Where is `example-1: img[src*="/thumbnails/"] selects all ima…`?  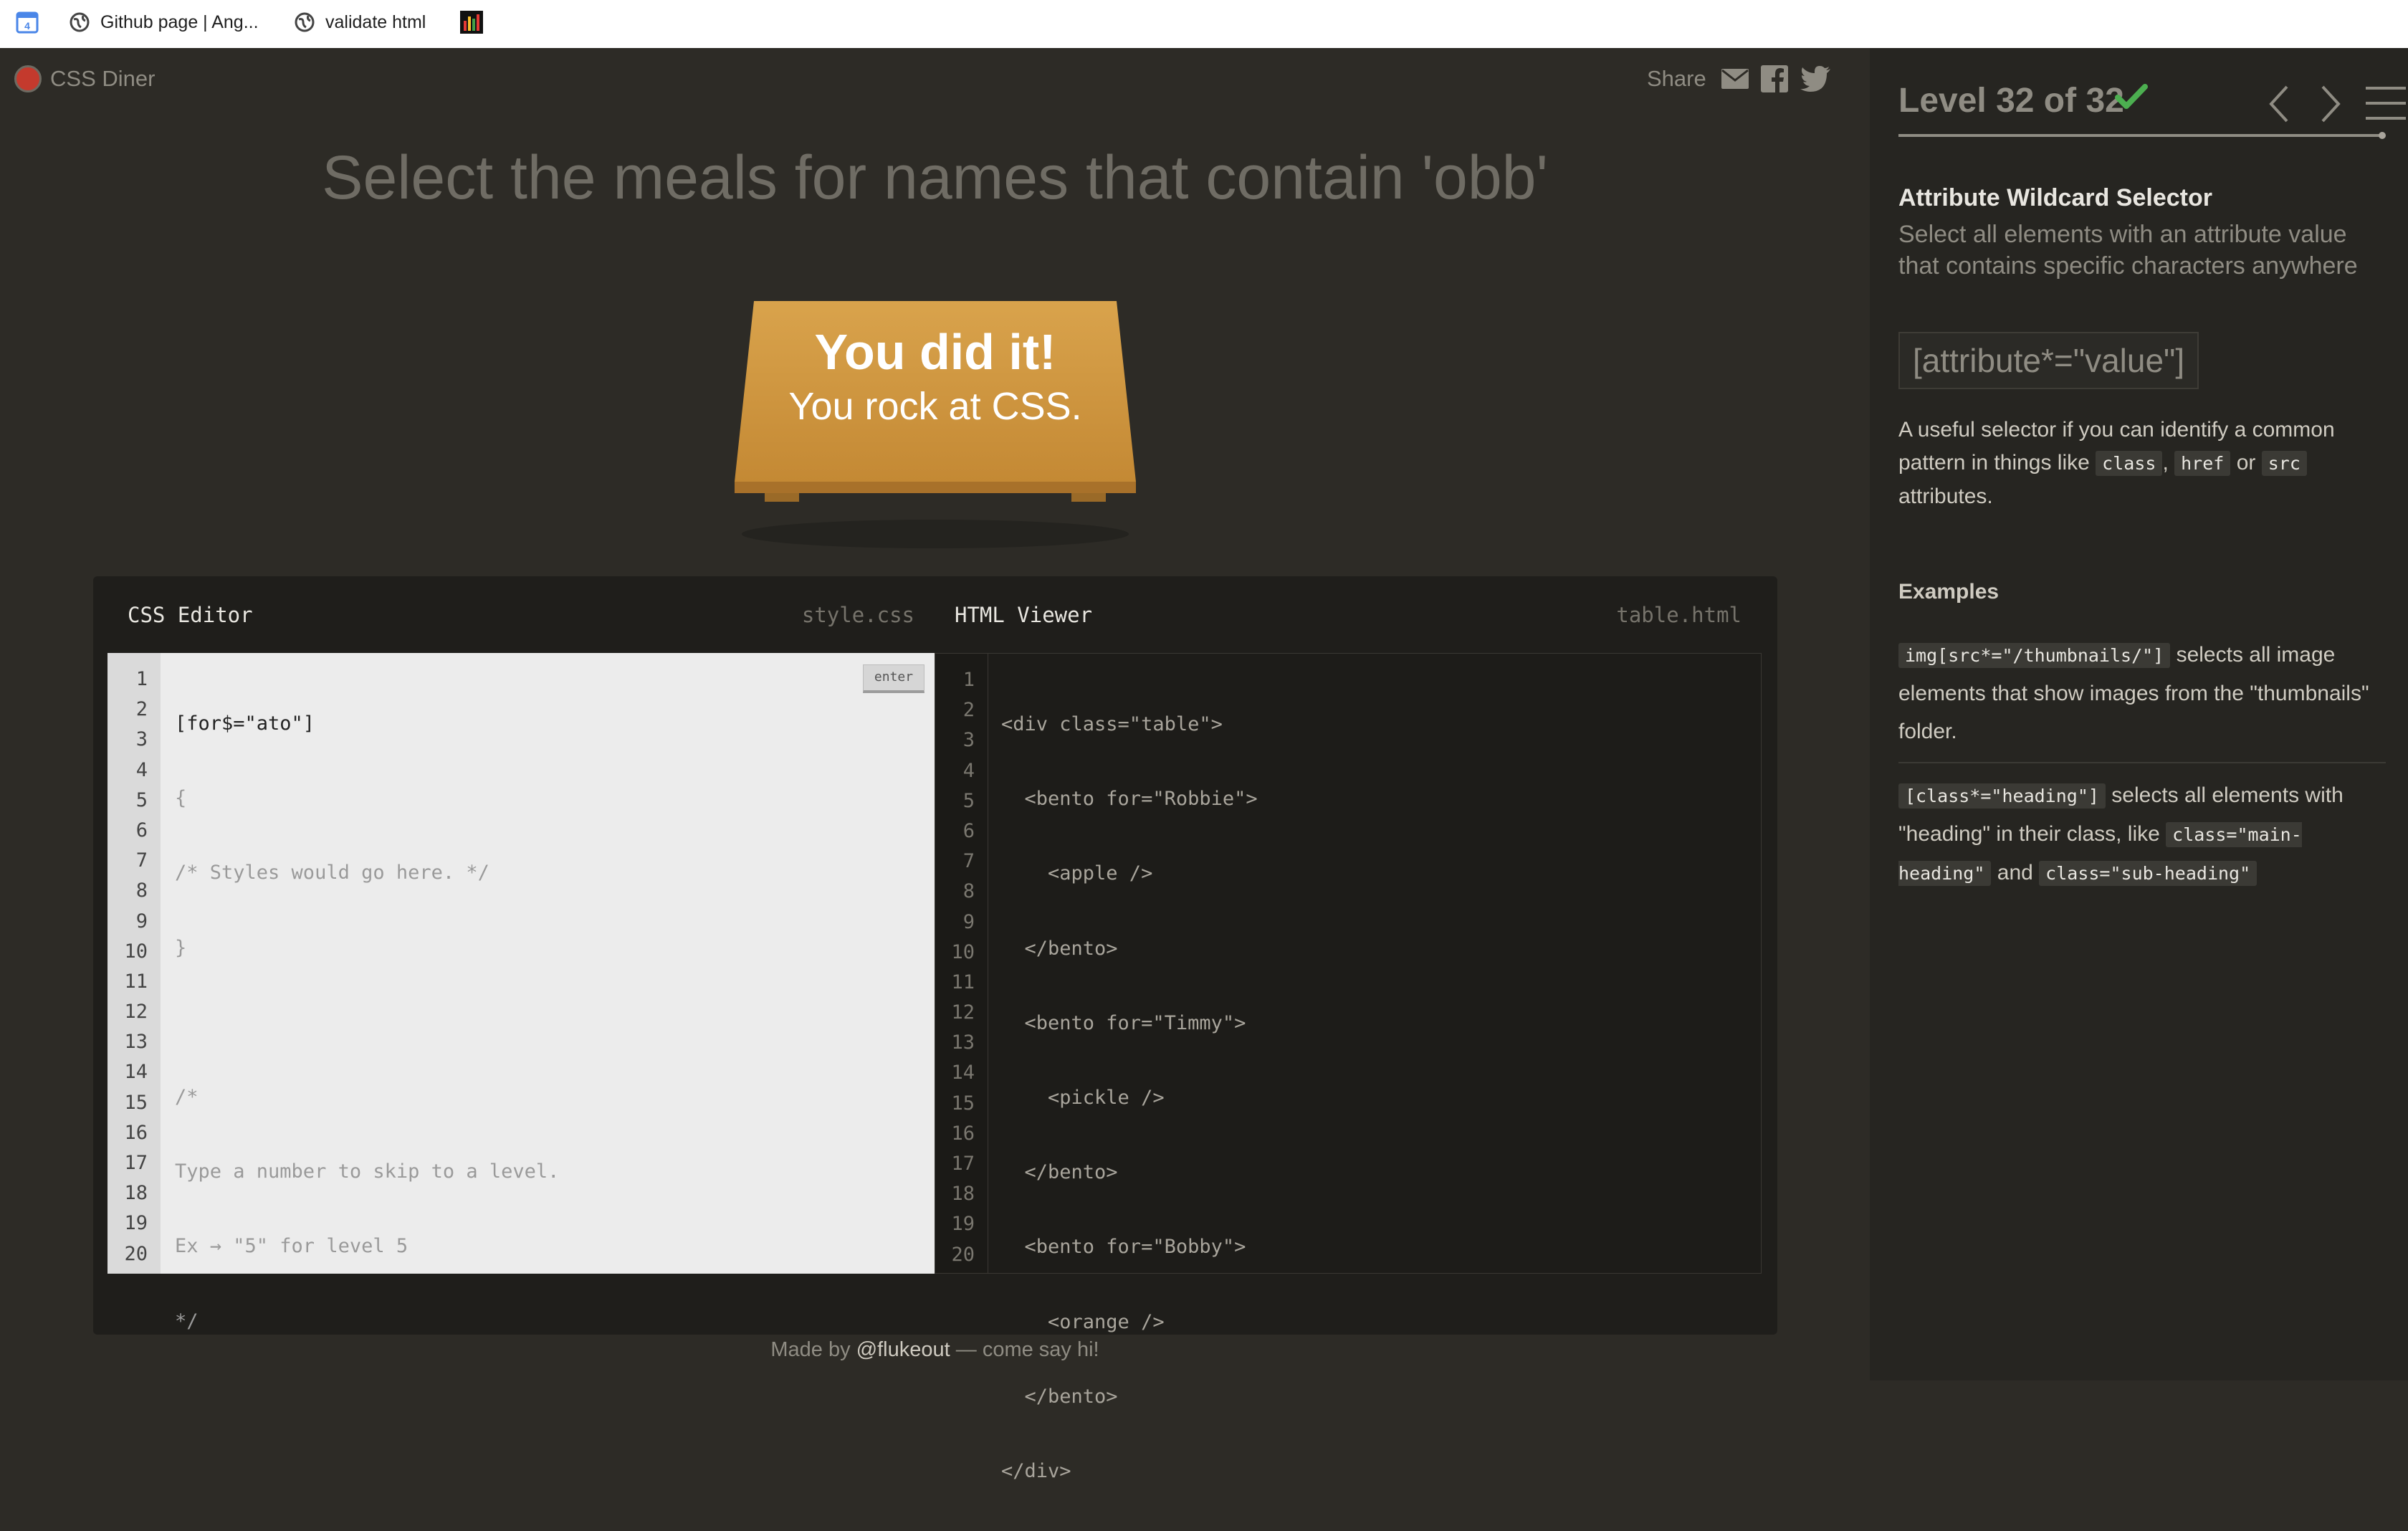
example-1: img[src*="/thumbnails/"] selects all ima… is located at coordinates (2142, 693).